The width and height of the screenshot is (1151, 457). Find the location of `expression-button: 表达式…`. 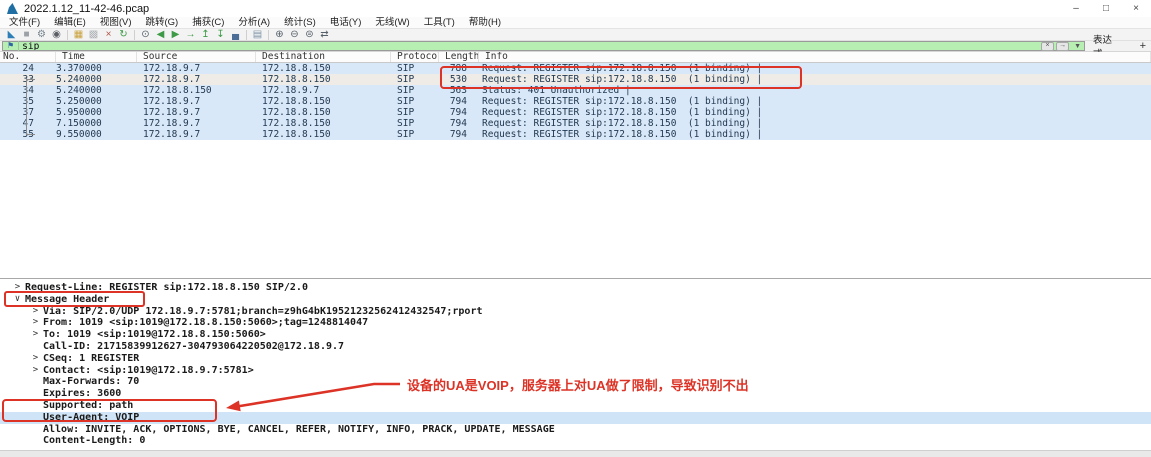

expression-button: 表达式… is located at coordinates (1110, 47).